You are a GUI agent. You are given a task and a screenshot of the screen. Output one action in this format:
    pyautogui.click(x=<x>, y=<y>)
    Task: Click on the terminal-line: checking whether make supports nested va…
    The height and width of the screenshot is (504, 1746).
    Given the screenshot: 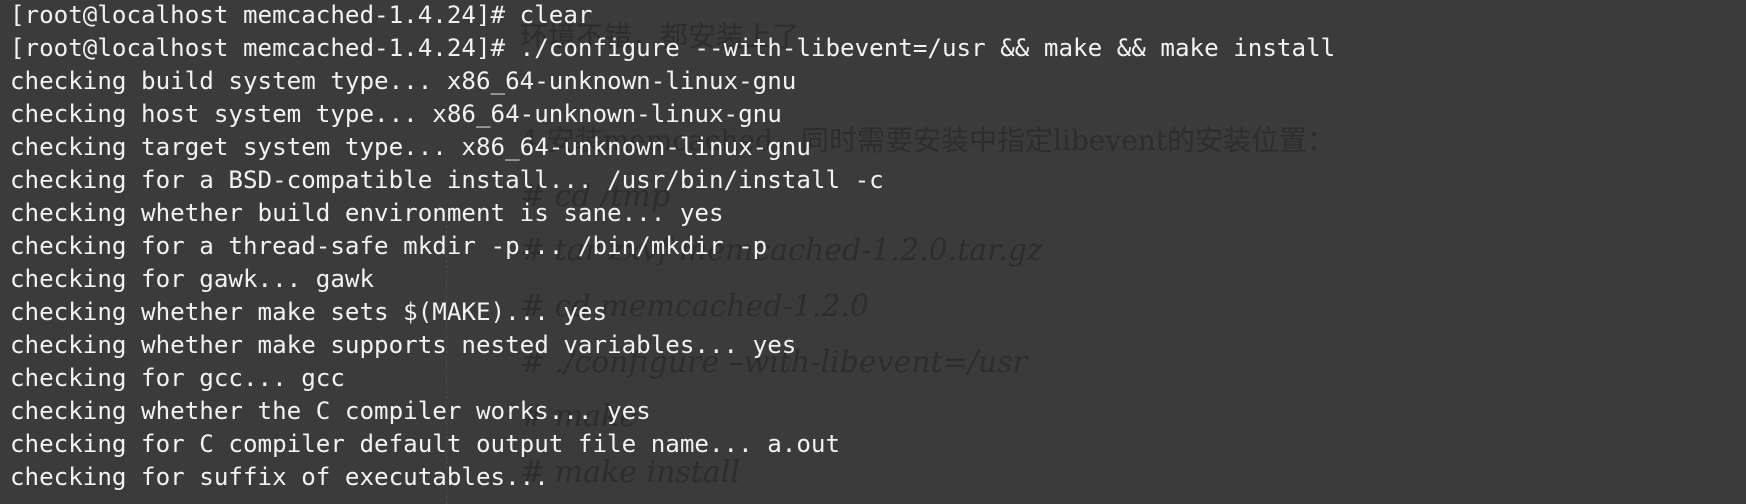 What is the action you would take?
    pyautogui.click(x=403, y=345)
    